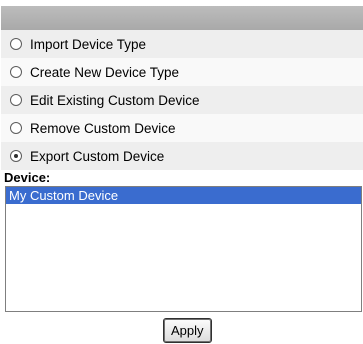 This screenshot has height=344, width=363. Describe the element at coordinates (105, 72) in the screenshot. I see `option-label: Create New Device Type` at that location.